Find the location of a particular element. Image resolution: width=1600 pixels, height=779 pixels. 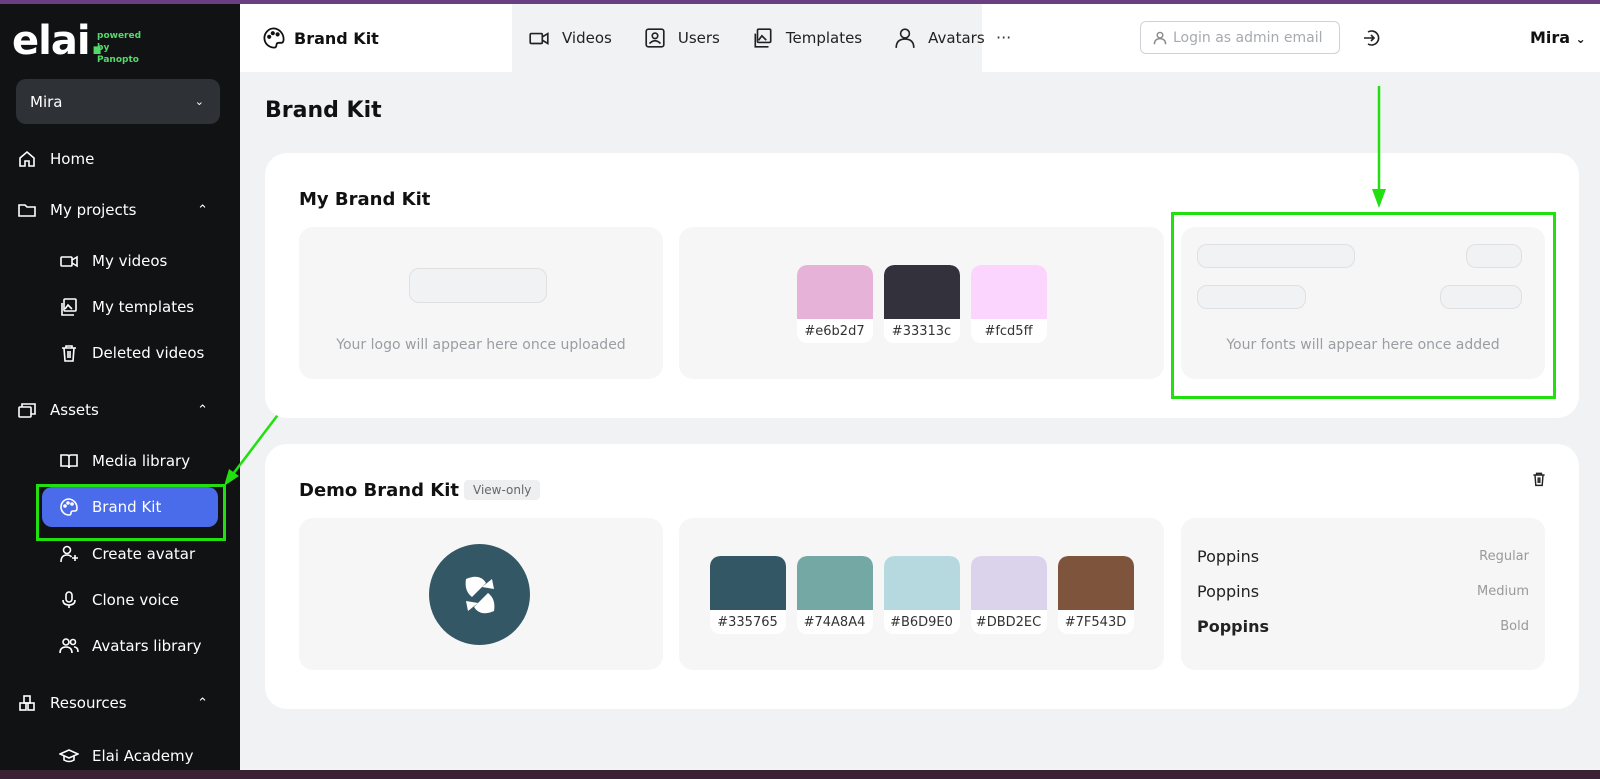

sidebar-item-my-templates: My templates is located at coordinates (130, 307).